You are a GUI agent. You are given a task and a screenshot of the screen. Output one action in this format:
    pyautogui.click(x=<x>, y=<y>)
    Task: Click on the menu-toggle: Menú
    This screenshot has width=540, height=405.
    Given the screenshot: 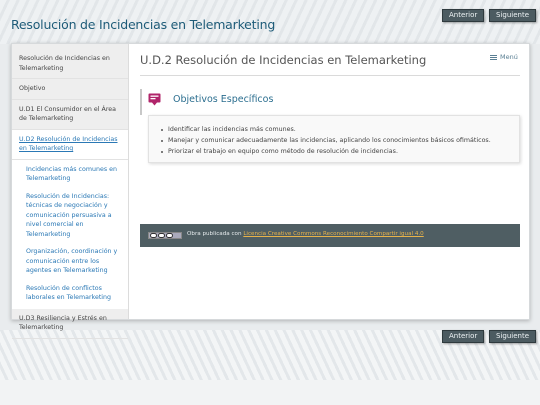 What is the action you would take?
    pyautogui.click(x=504, y=57)
    